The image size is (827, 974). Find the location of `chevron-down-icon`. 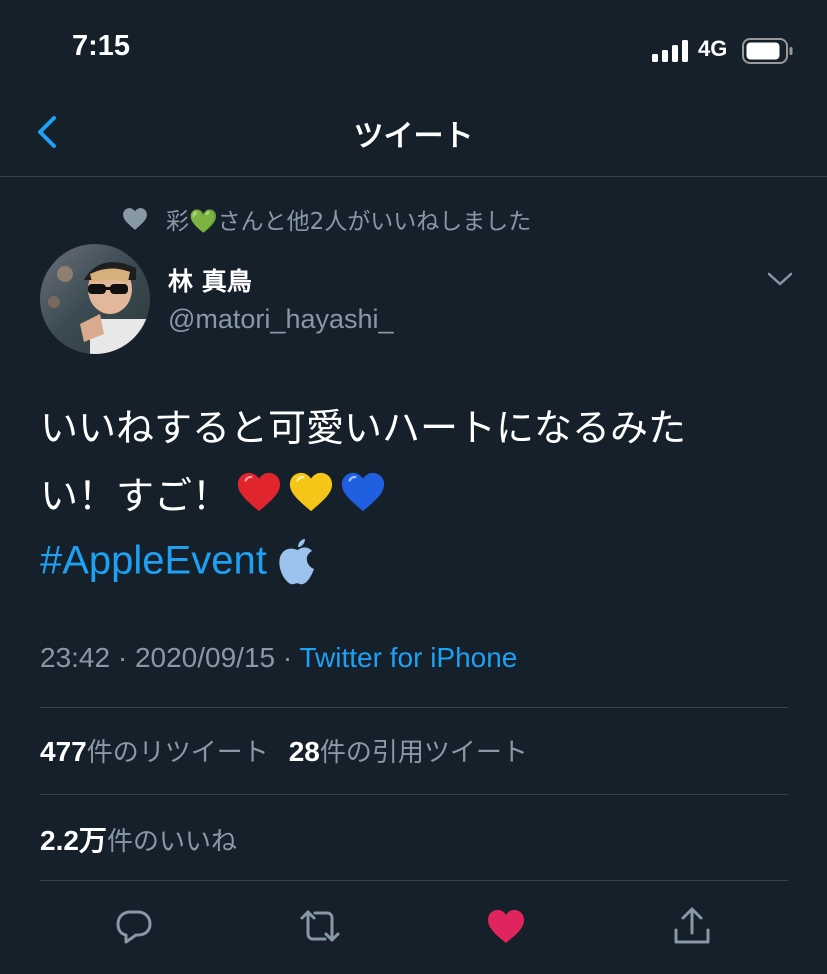

chevron-down-icon is located at coordinates (780, 279).